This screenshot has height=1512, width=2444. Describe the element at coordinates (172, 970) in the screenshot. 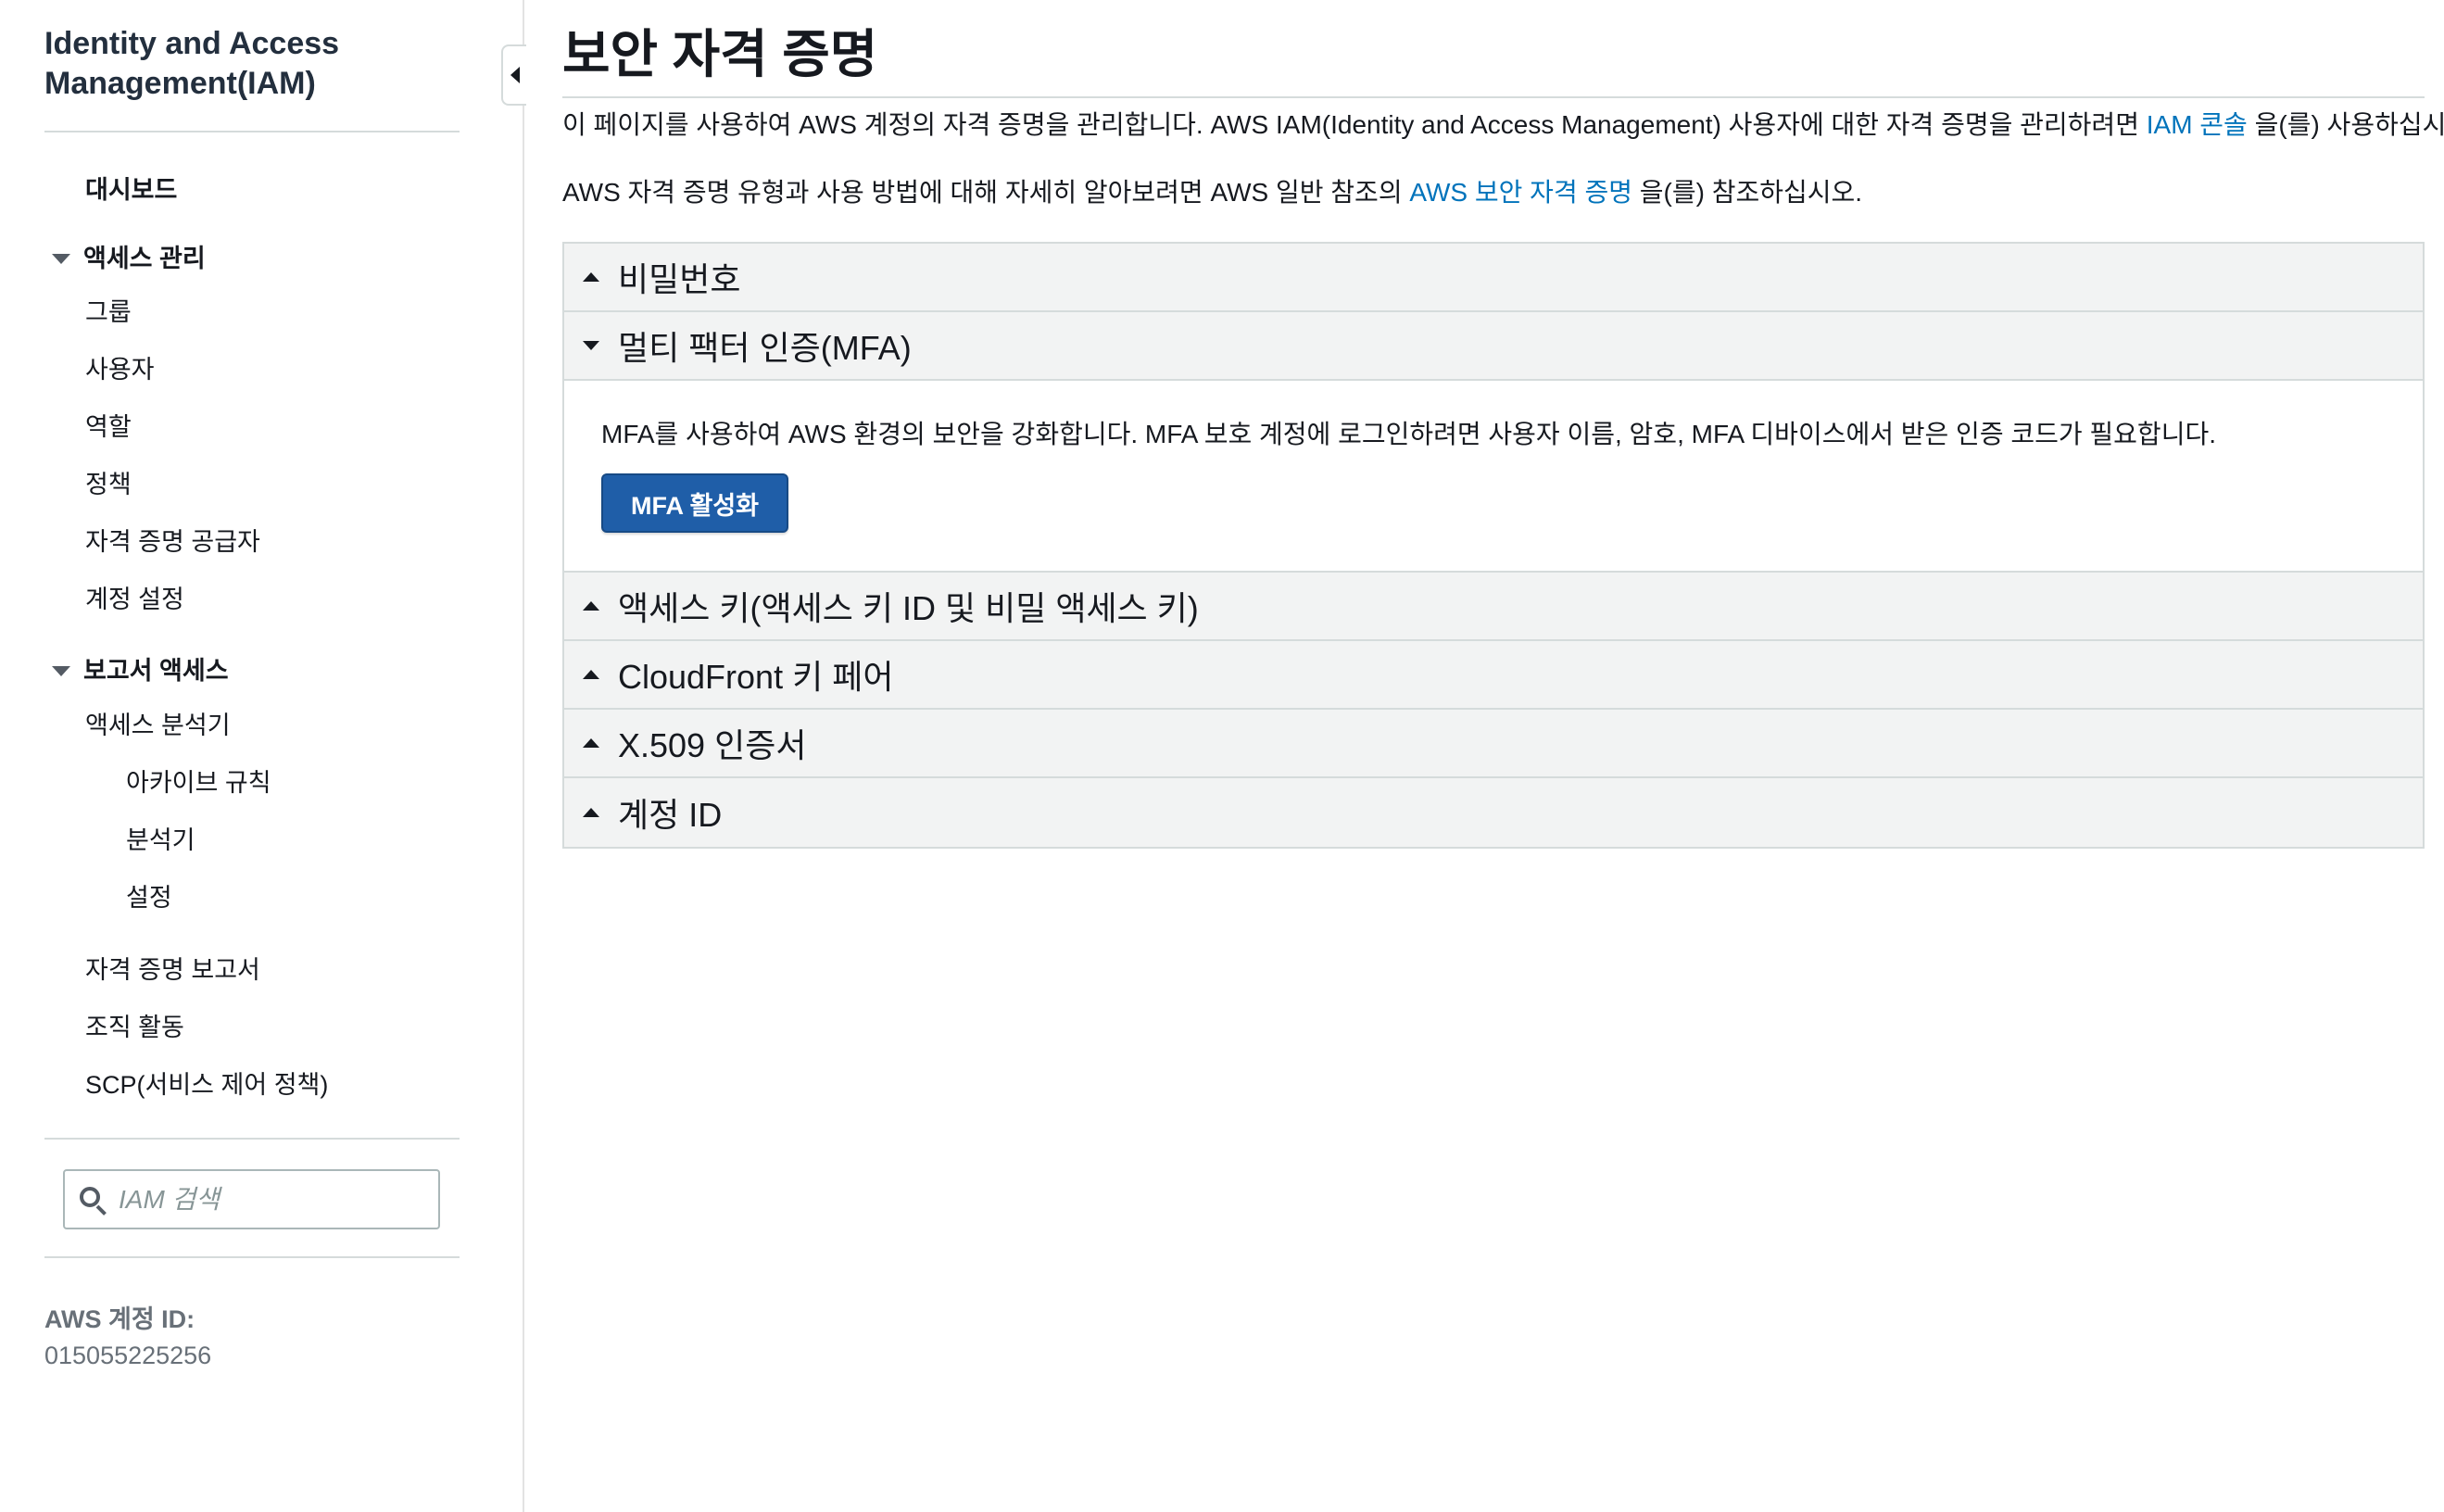

I see `sidebar-item-credential-report: 자격 증명 보고서` at that location.